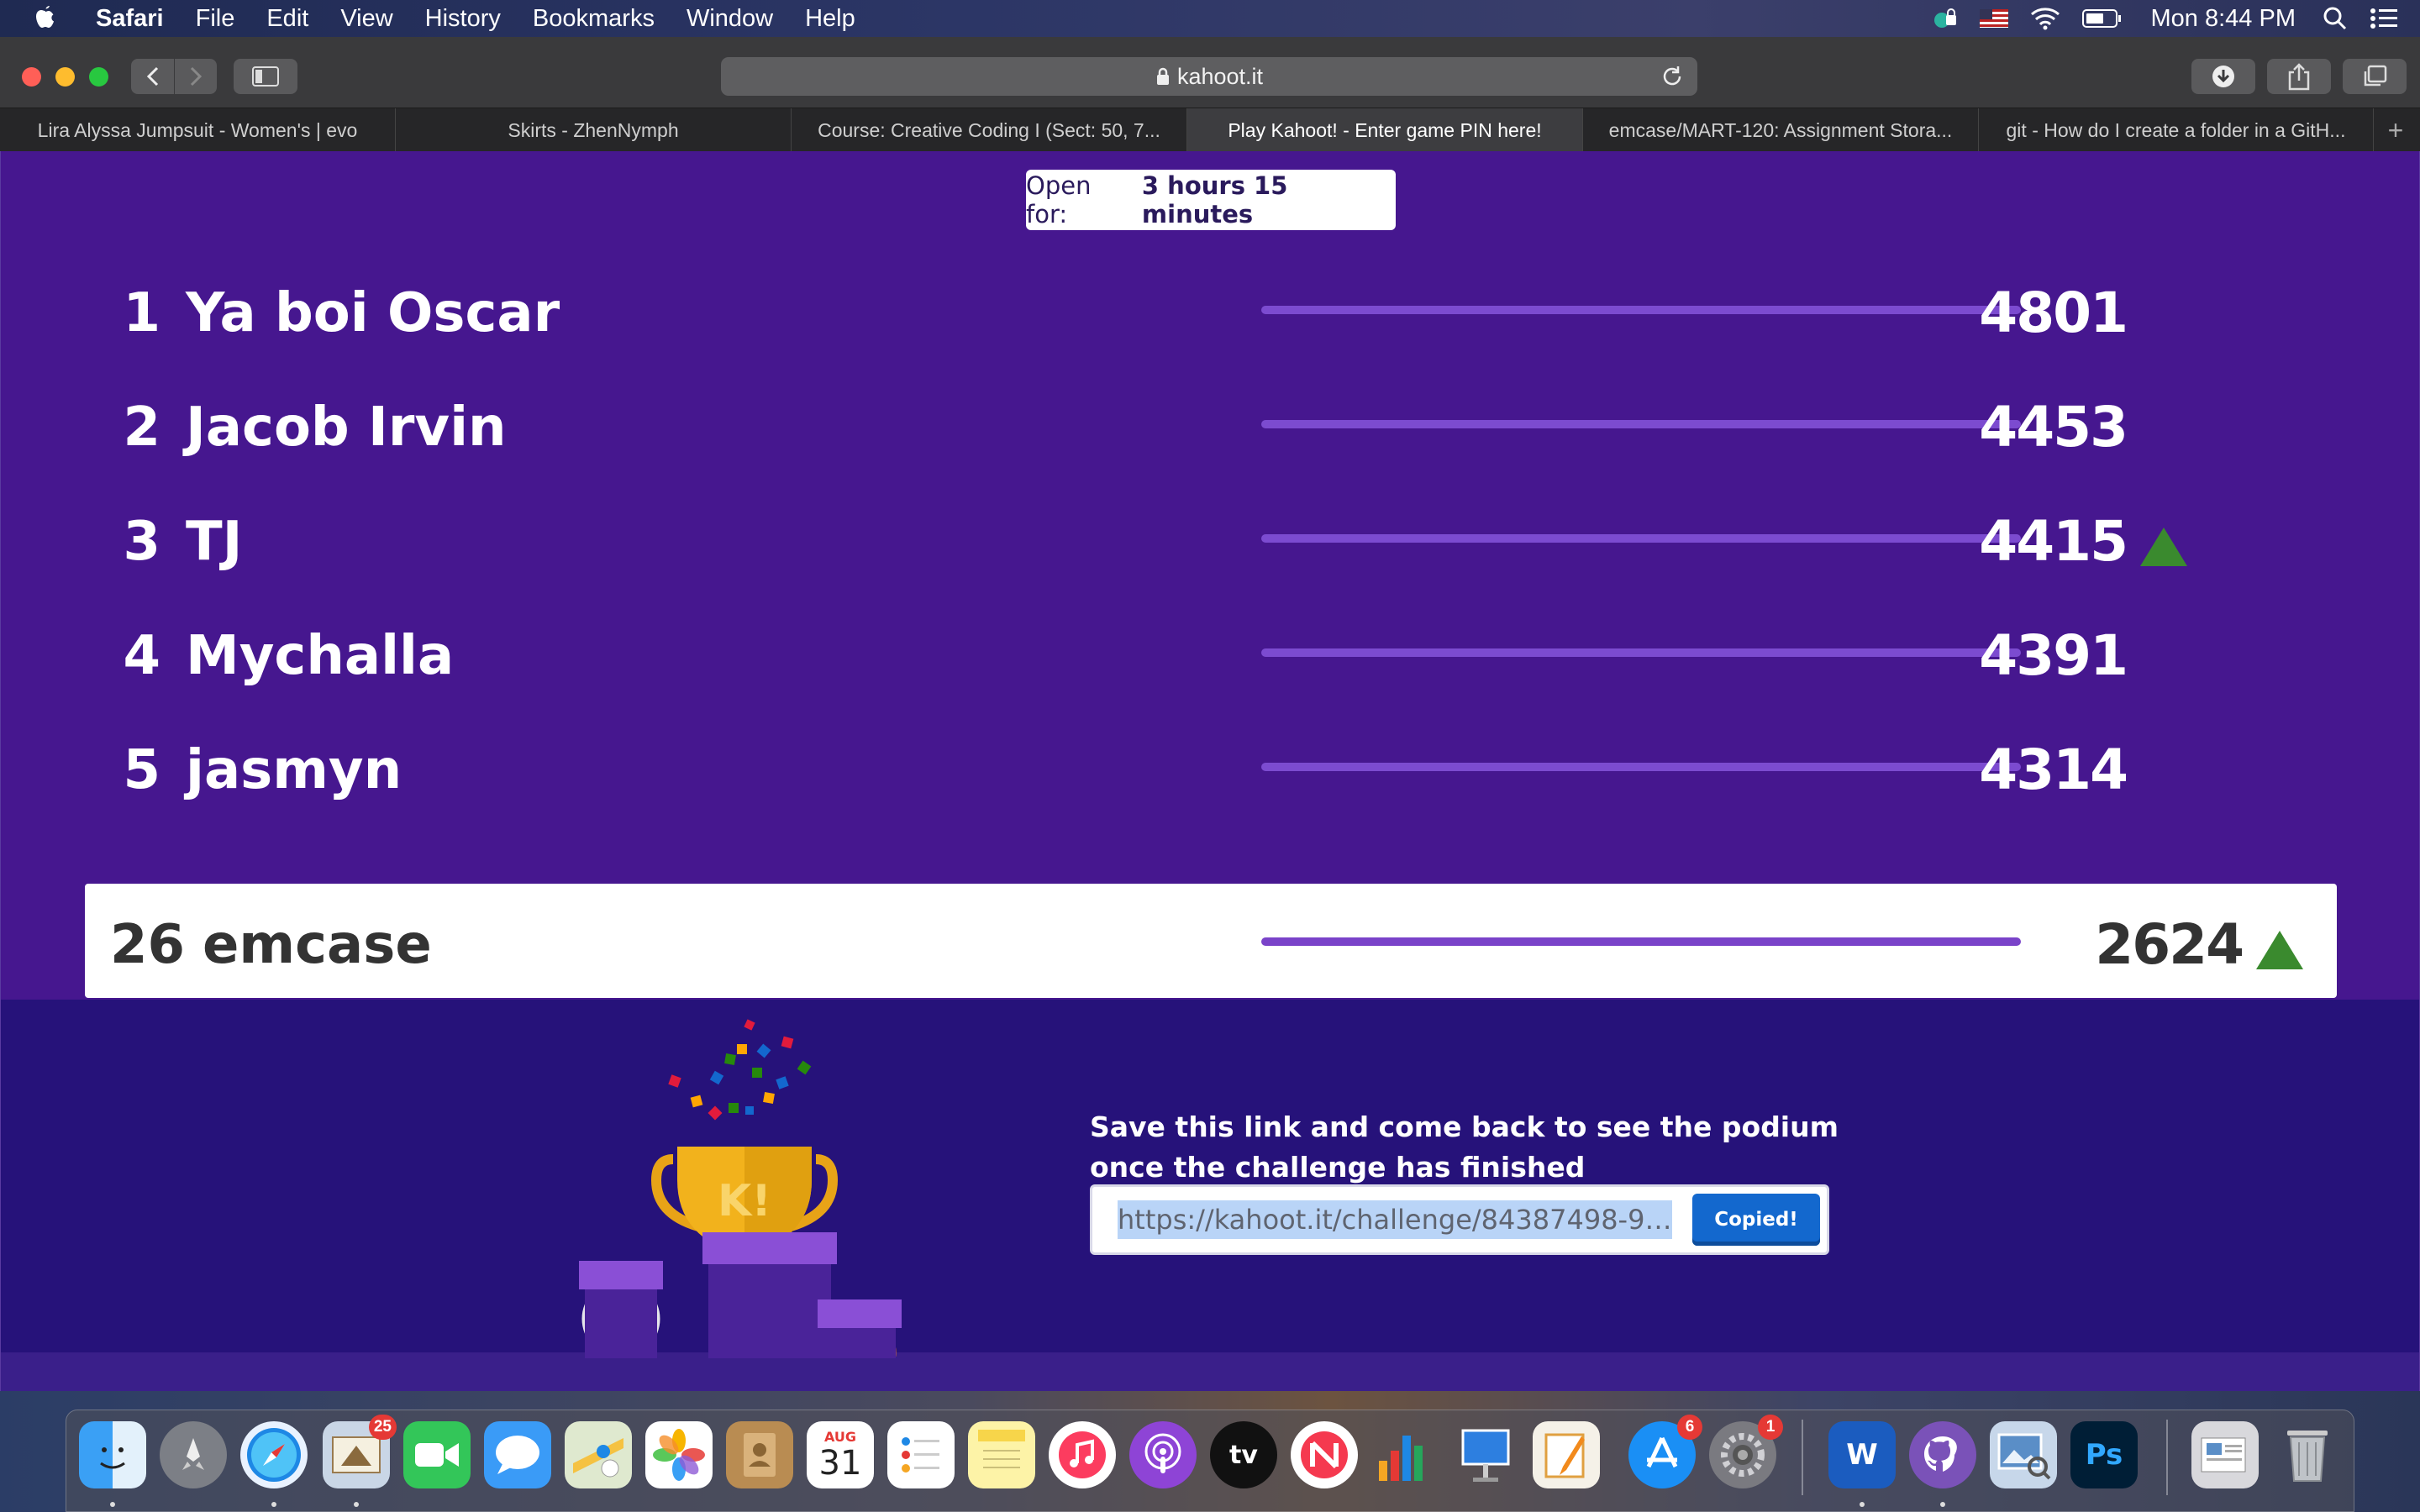 This screenshot has height=1512, width=2420. What do you see at coordinates (2045, 18) in the screenshot?
I see `wifi-icon` at bounding box center [2045, 18].